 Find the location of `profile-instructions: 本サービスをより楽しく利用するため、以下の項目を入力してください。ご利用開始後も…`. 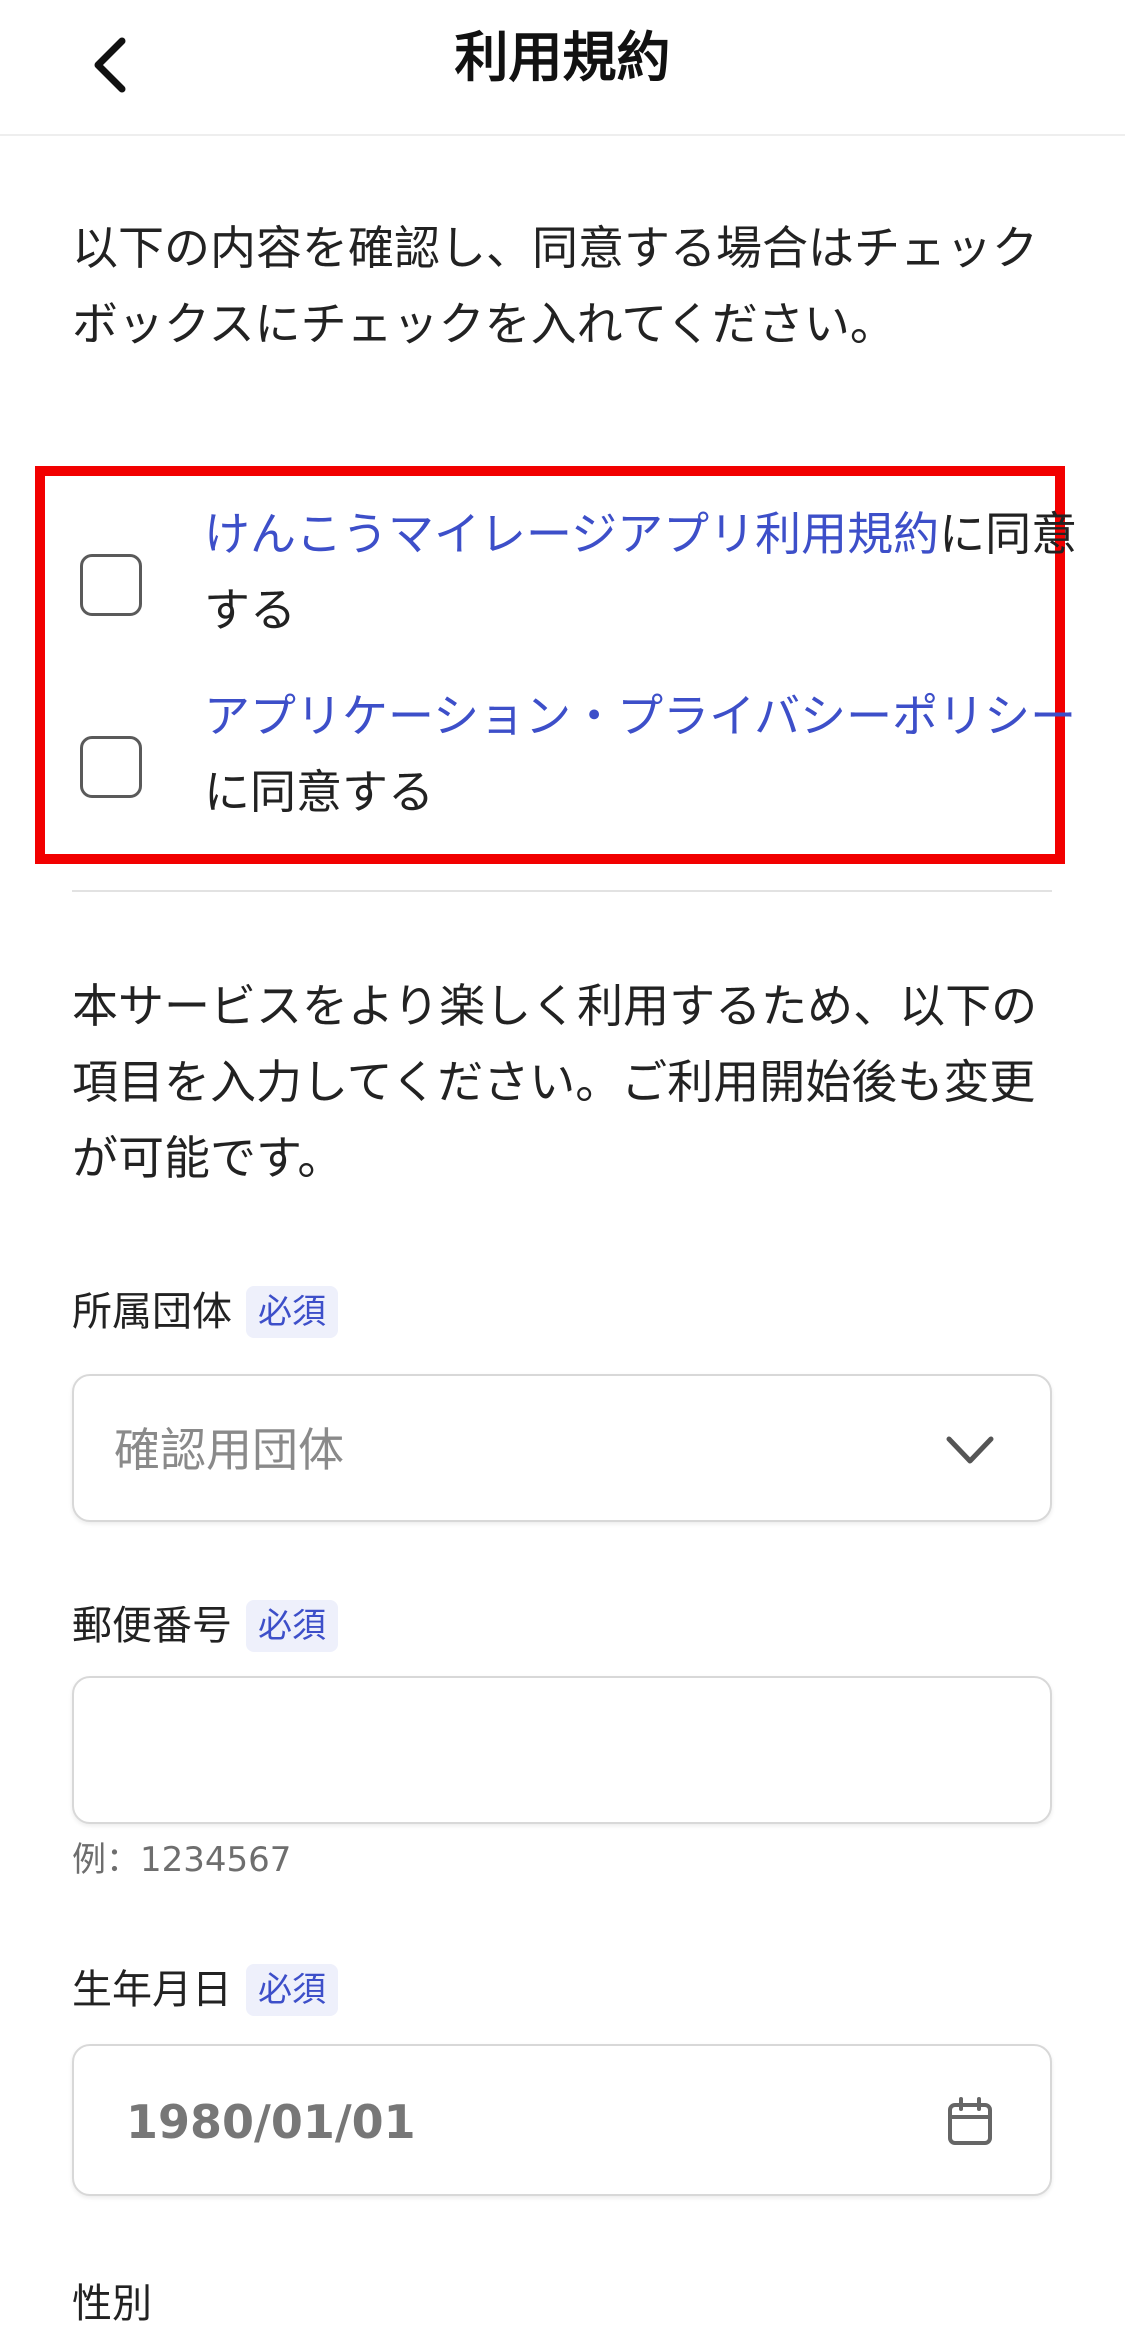

profile-instructions: 本サービスをより楽しく利用するため、以下の項目を入力してください。ご利用開始後も… is located at coordinates (555, 1082).